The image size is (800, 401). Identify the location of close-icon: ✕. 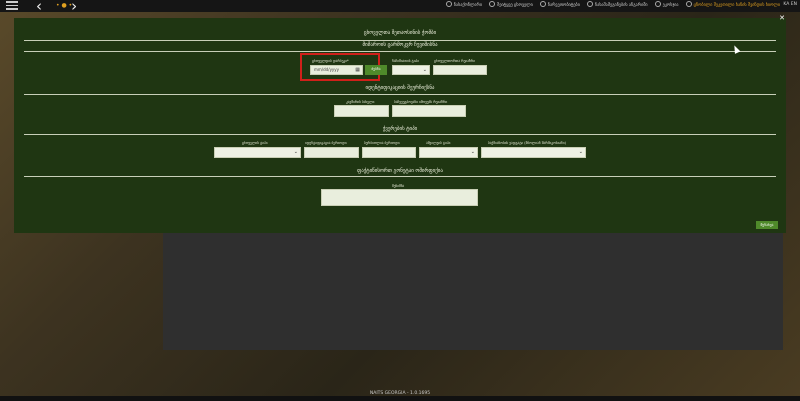
(782, 18).